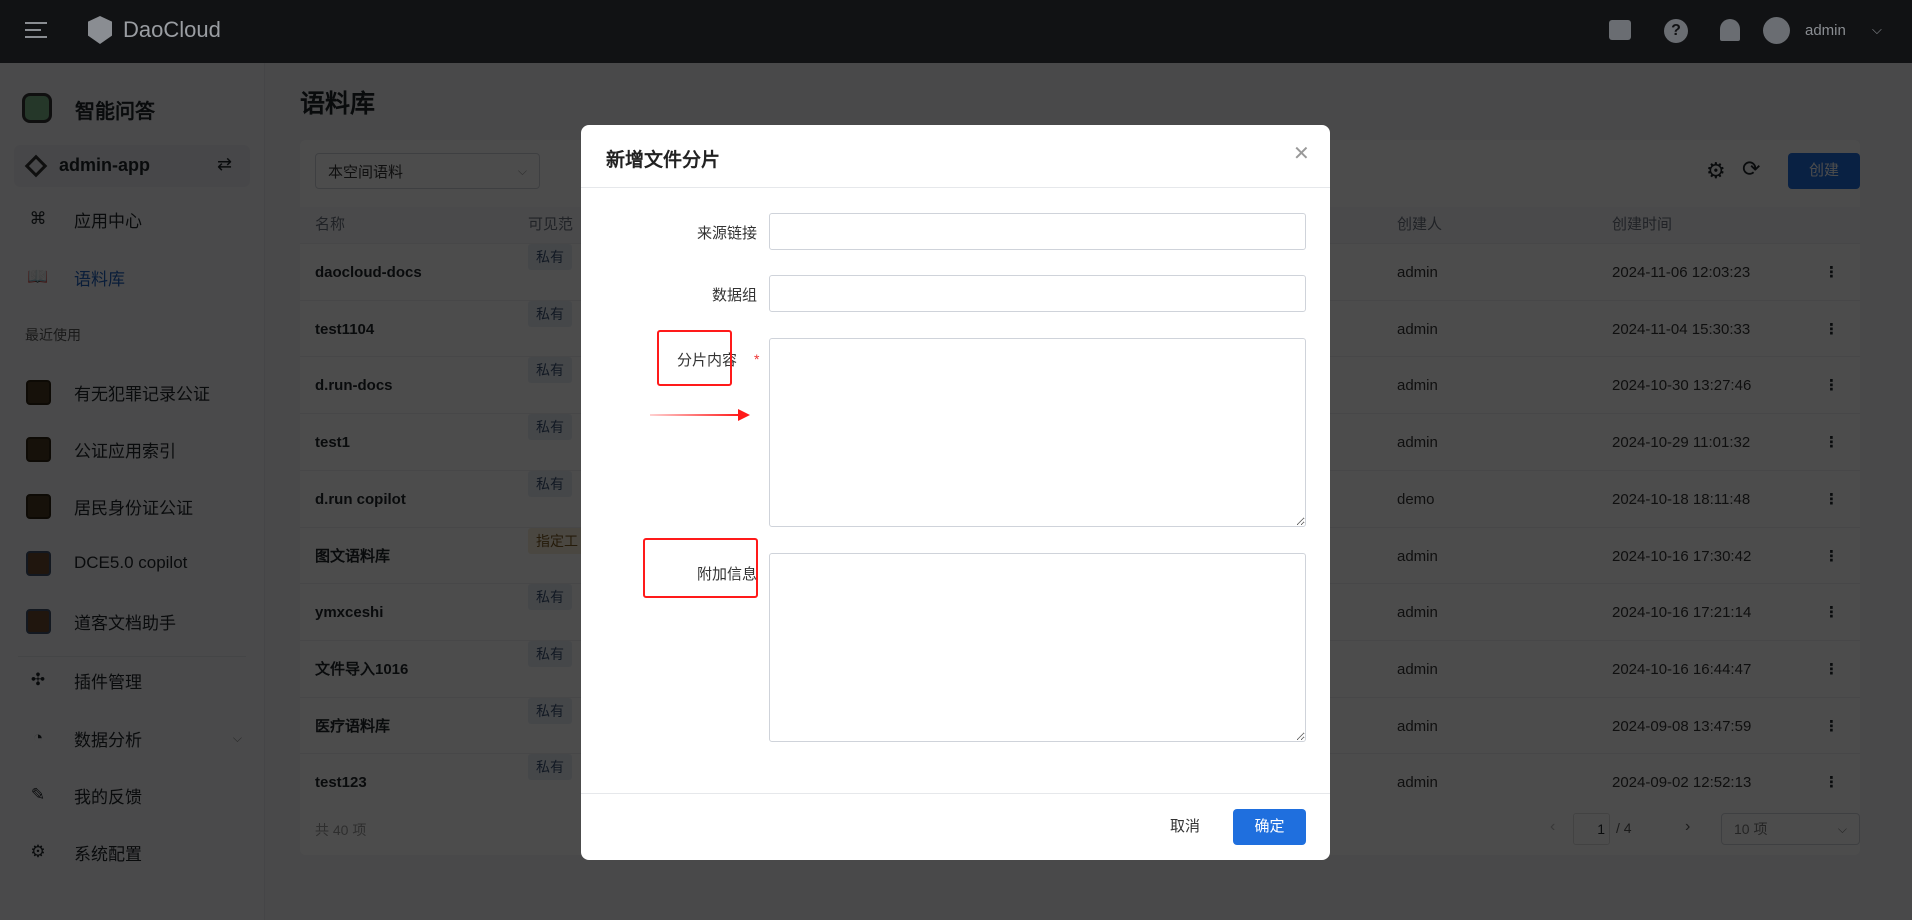 The height and width of the screenshot is (920, 1912). What do you see at coordinates (224, 164) in the screenshot?
I see `switch-icon: ⇄` at bounding box center [224, 164].